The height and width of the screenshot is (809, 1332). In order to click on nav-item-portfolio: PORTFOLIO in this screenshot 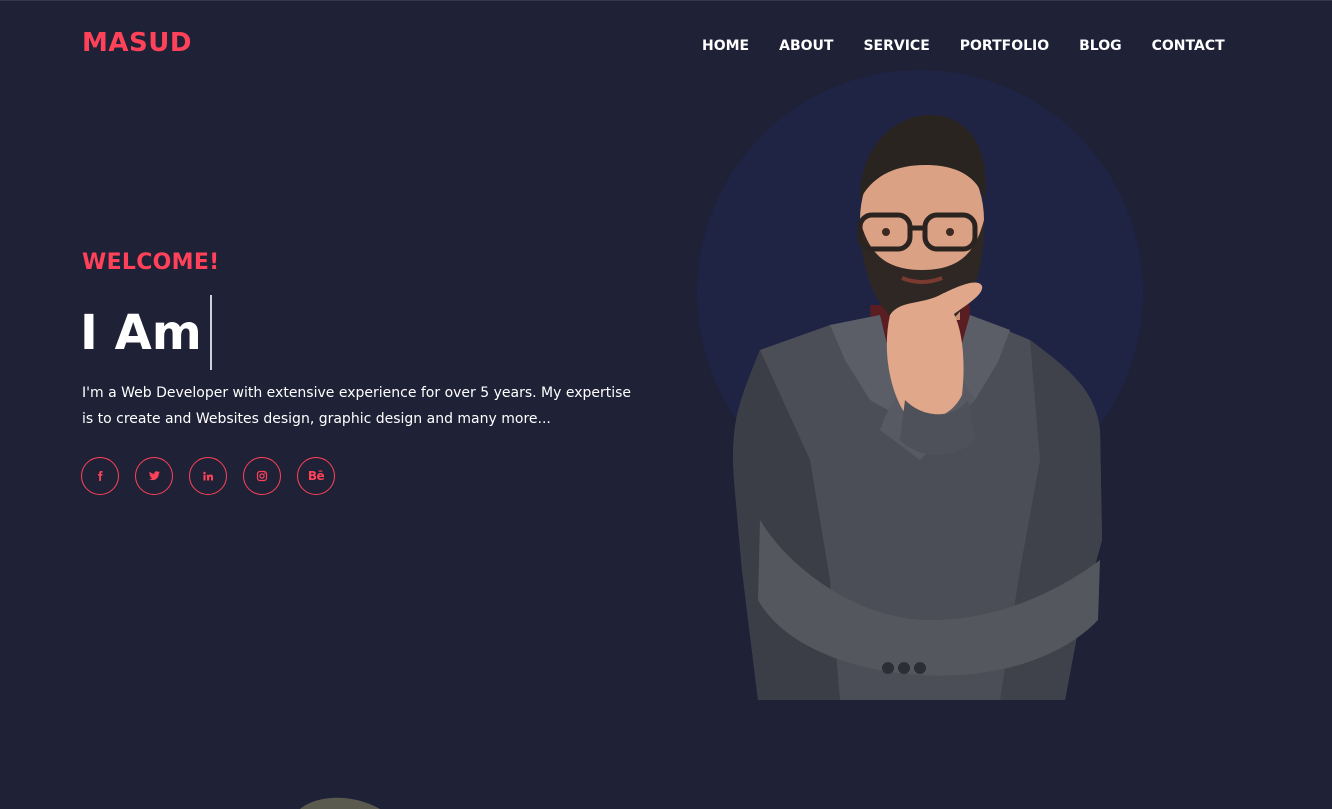, I will do `click(1004, 46)`.